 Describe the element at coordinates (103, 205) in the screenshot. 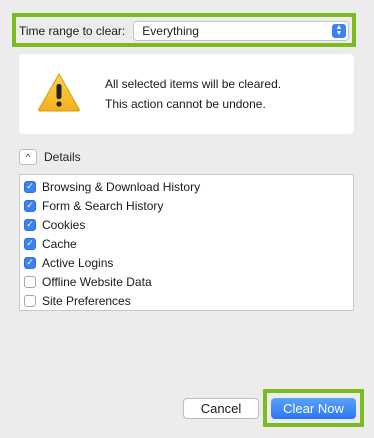

I see `list-item-label: Form & Search History` at that location.